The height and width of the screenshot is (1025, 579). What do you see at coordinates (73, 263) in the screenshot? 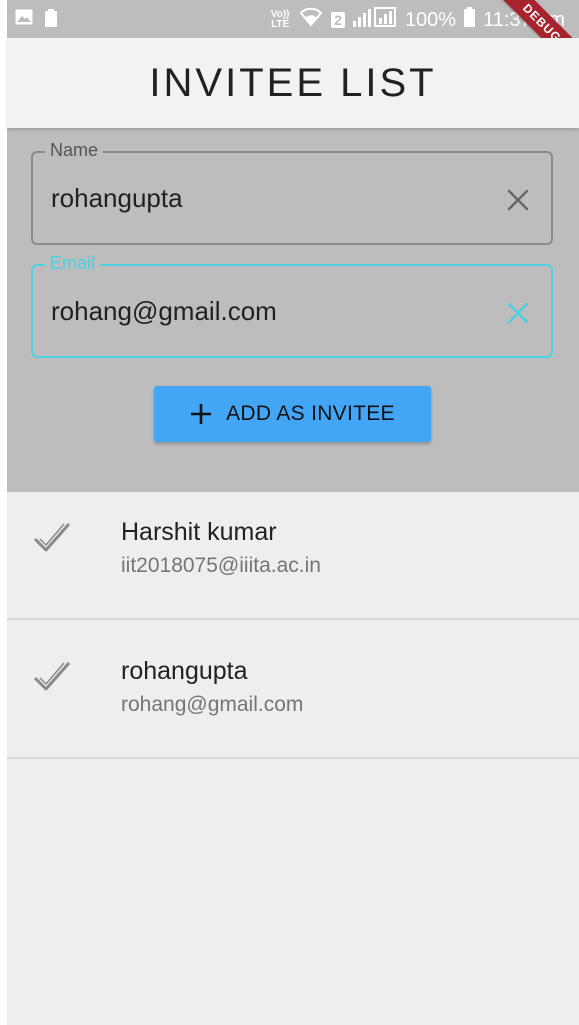
I see `email-field-label: Email` at bounding box center [73, 263].